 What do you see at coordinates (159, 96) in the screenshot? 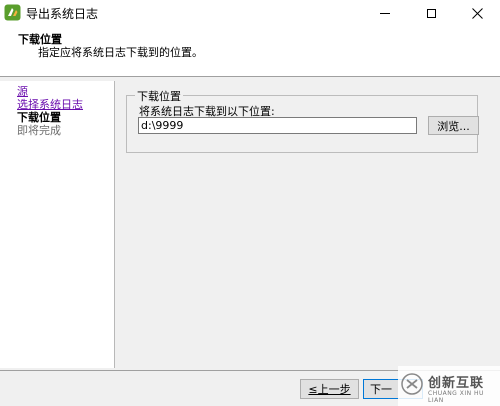
I see `group-label: 下载位置` at bounding box center [159, 96].